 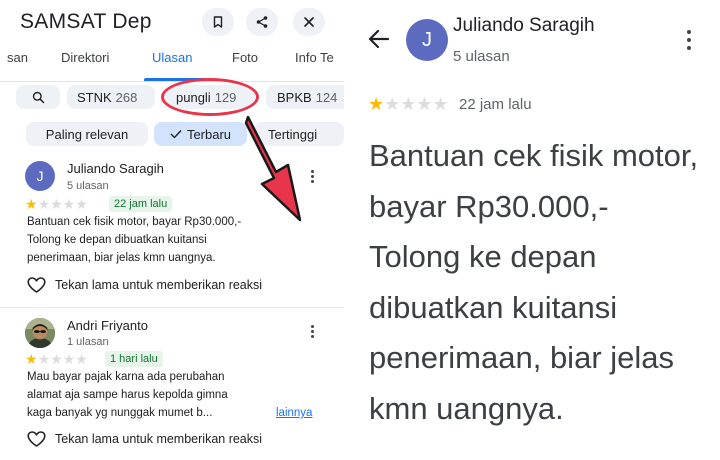 I want to click on place-title: SAMSAT Dep, so click(x=86, y=21).